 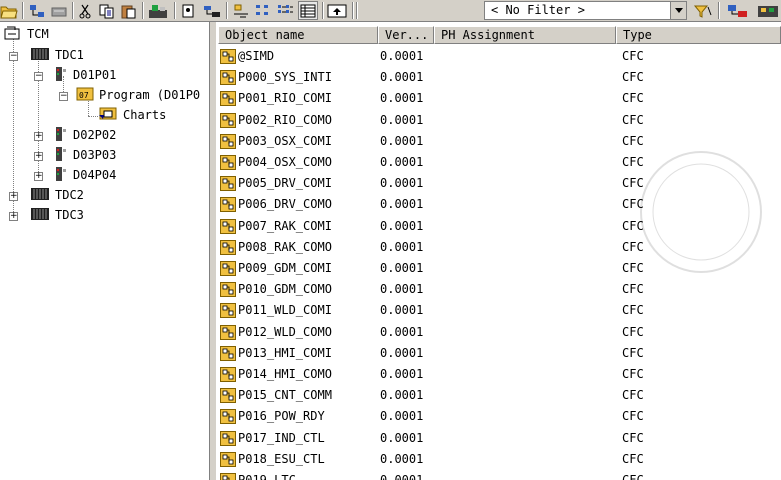 I want to click on table-row: P015_CNT_COMM 0.0001 CFC, so click(x=498, y=395).